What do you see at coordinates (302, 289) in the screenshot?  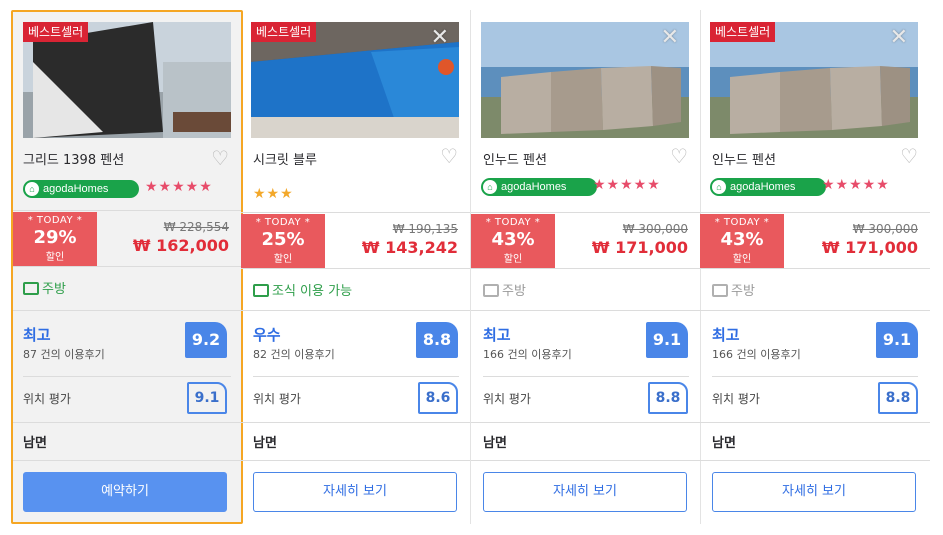 I see `amenity: 조식 이용 가능` at bounding box center [302, 289].